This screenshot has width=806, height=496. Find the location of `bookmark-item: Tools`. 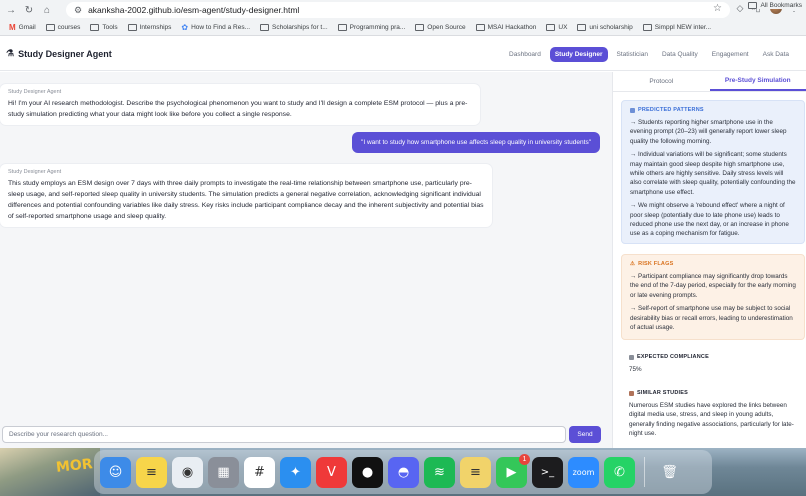

bookmark-item: Tools is located at coordinates (103, 27).